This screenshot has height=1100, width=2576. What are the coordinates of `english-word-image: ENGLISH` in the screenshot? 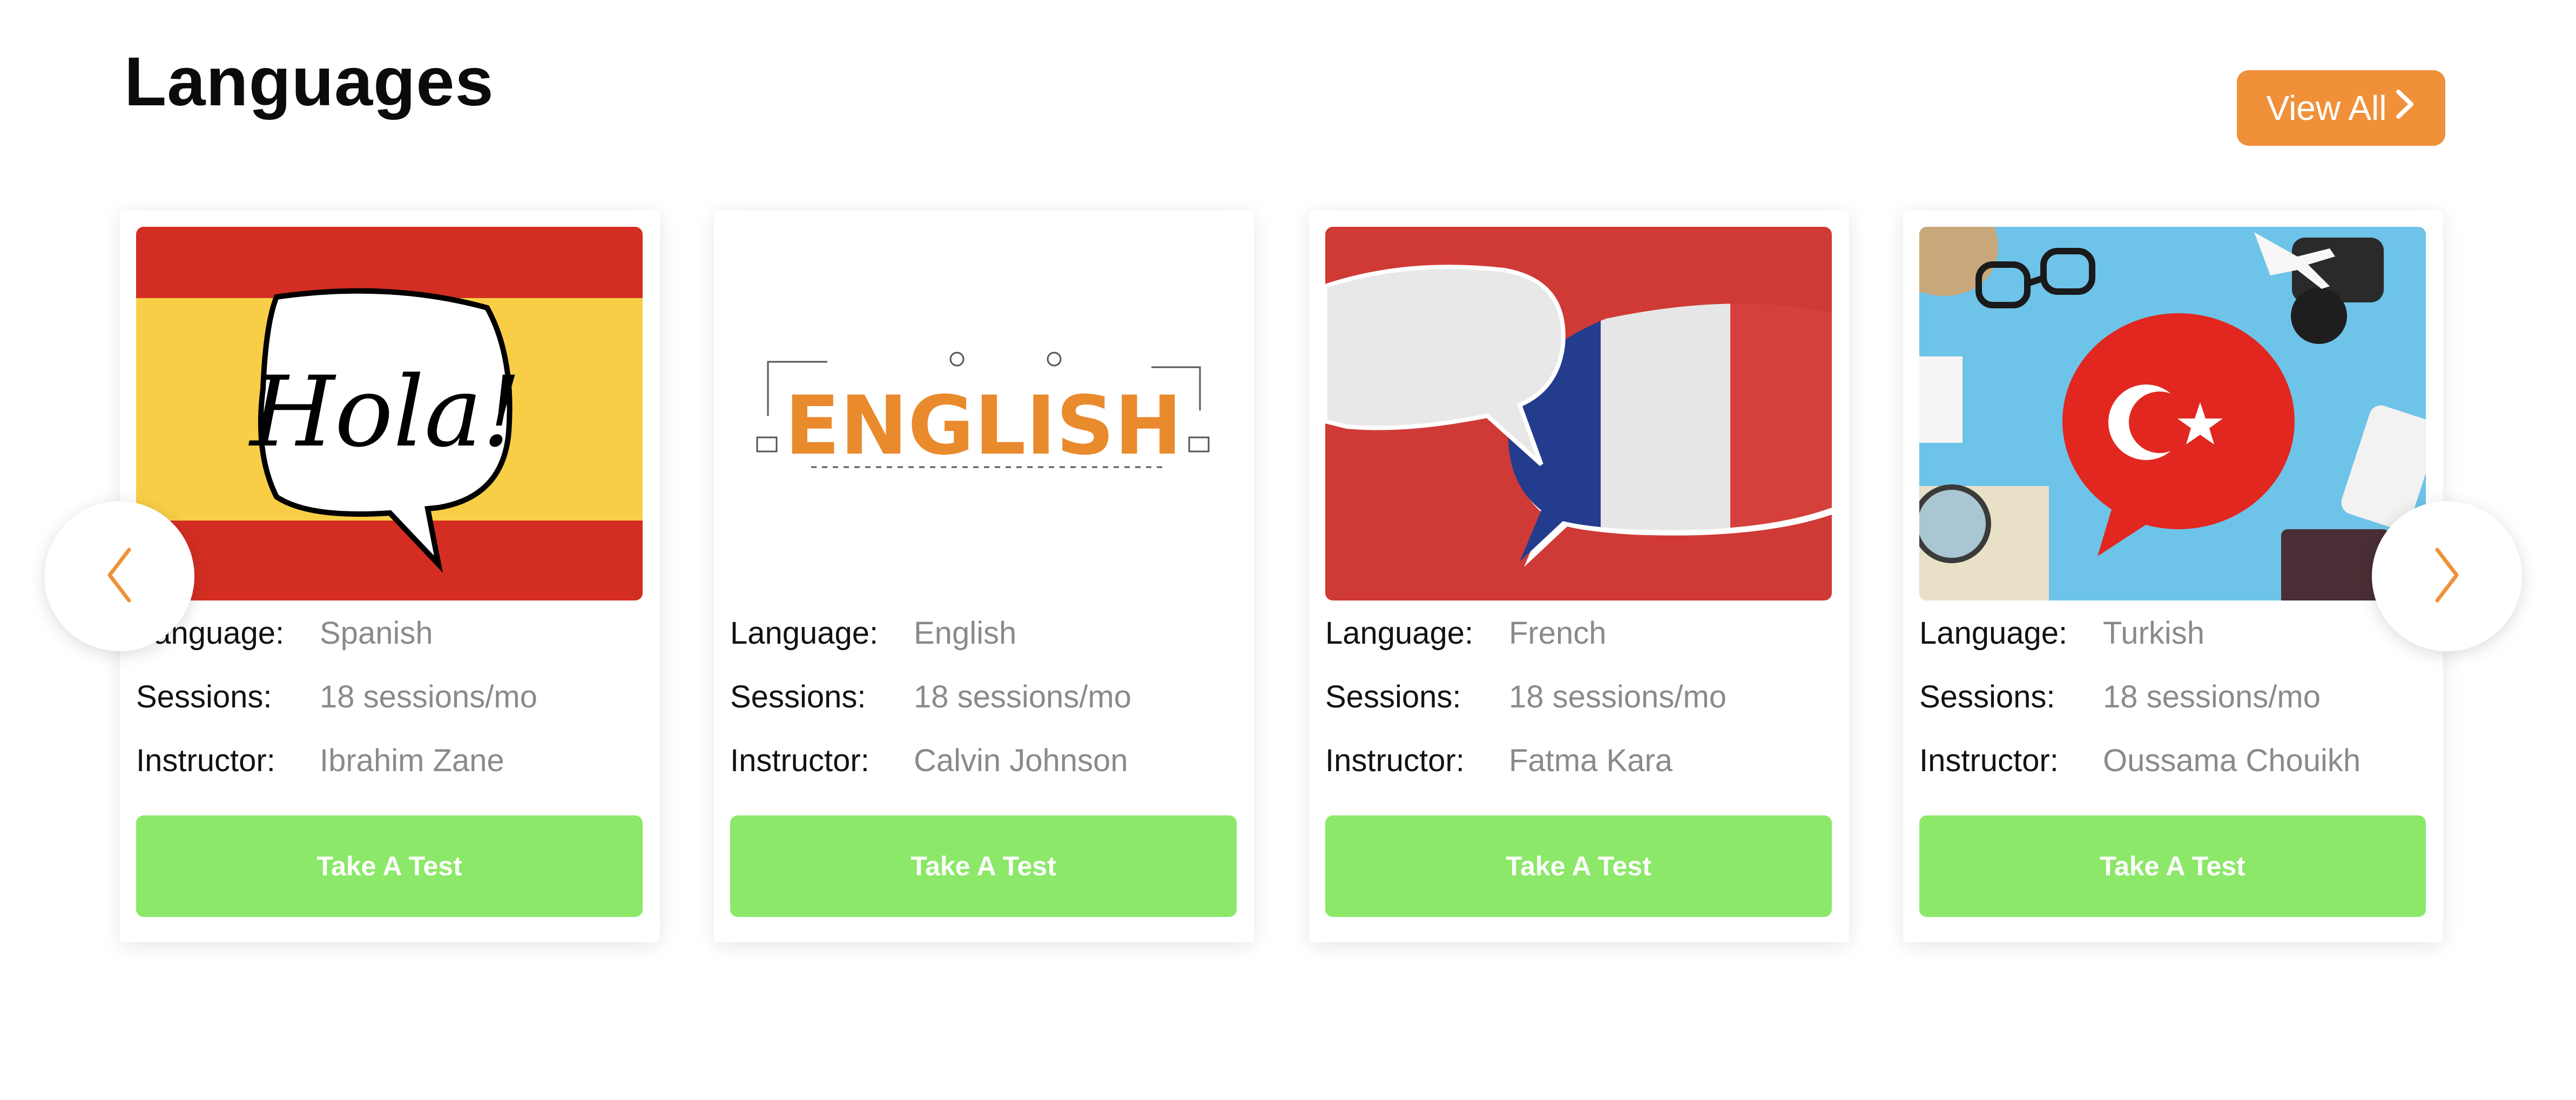 It's located at (983, 413).